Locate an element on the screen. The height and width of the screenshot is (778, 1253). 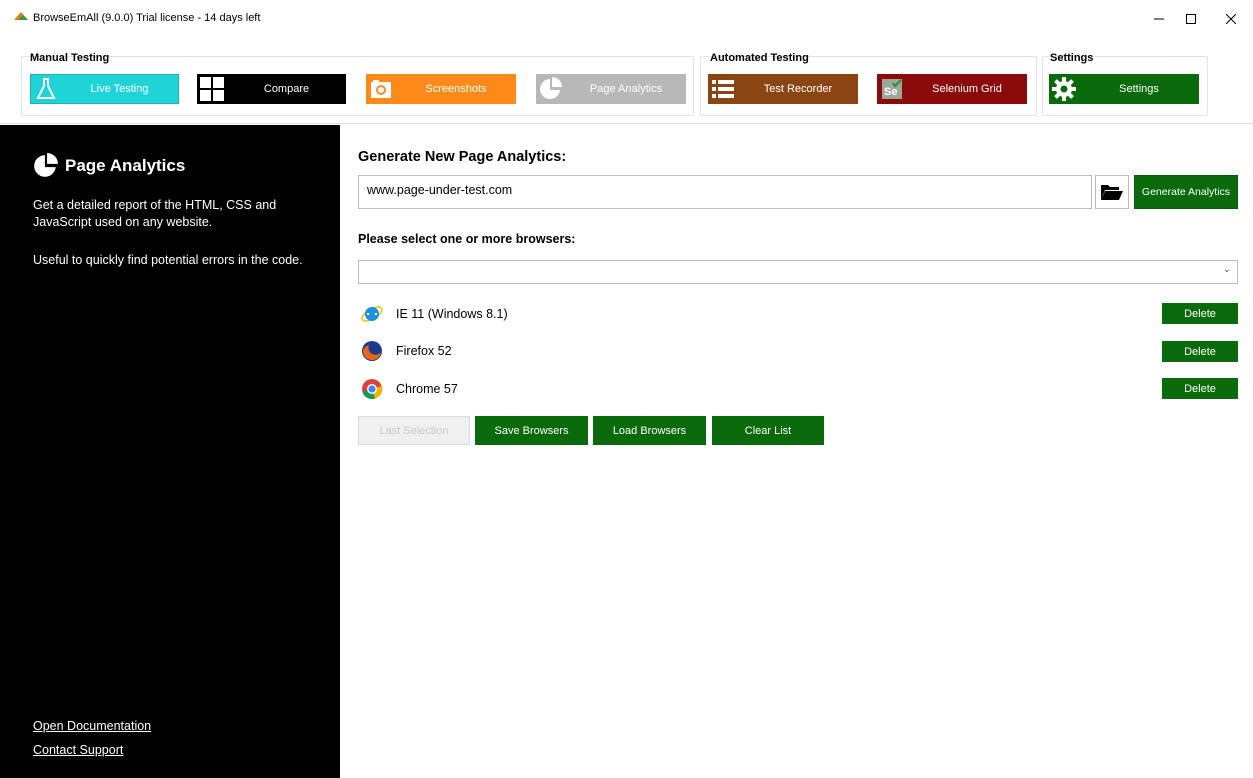
browser-select: ⌄ is located at coordinates (798, 272).